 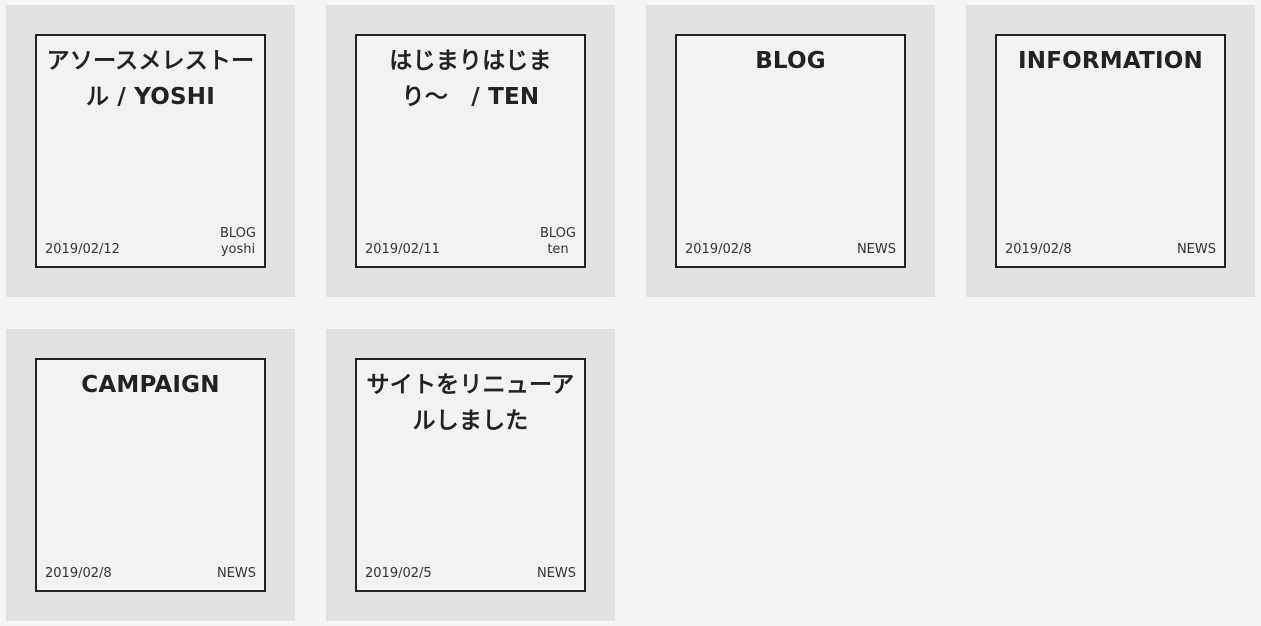 What do you see at coordinates (790, 61) in the screenshot?
I see `post-title: BLOG` at bounding box center [790, 61].